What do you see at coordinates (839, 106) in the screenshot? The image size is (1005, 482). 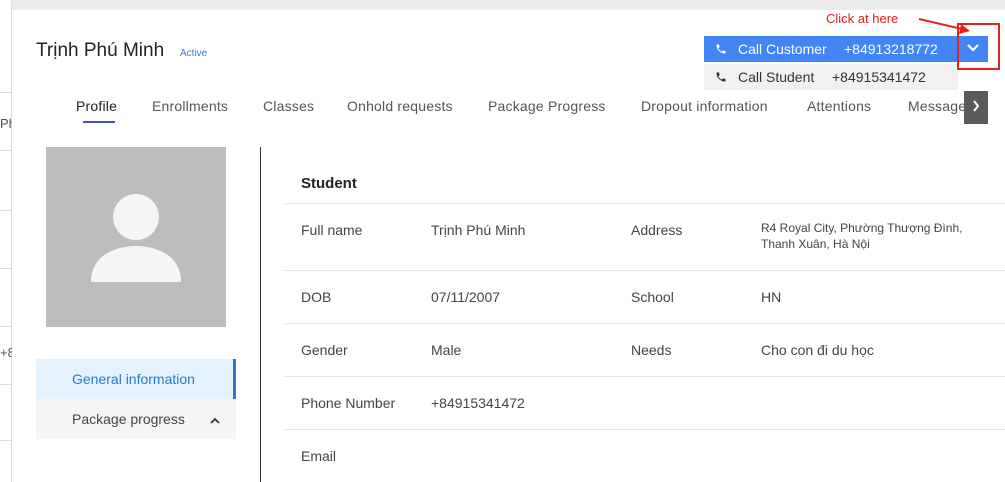 I see `tab-attentions: Attentions` at bounding box center [839, 106].